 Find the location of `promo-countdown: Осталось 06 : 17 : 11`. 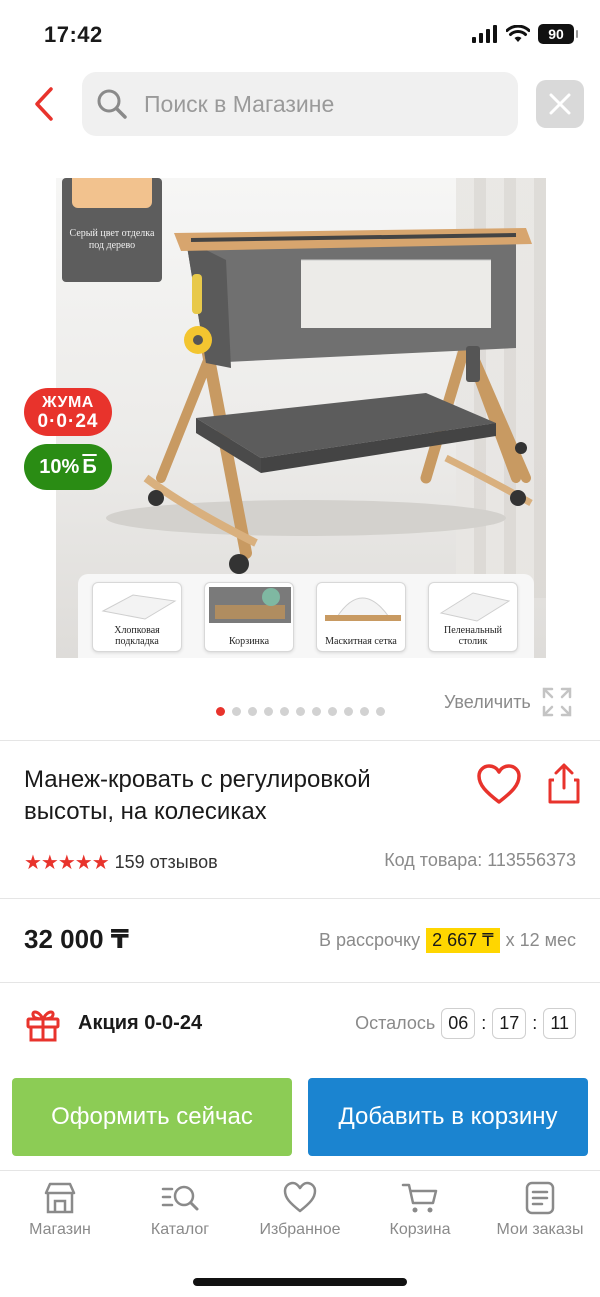

promo-countdown: Осталось 06 : 17 : 11 is located at coordinates (465, 1023).